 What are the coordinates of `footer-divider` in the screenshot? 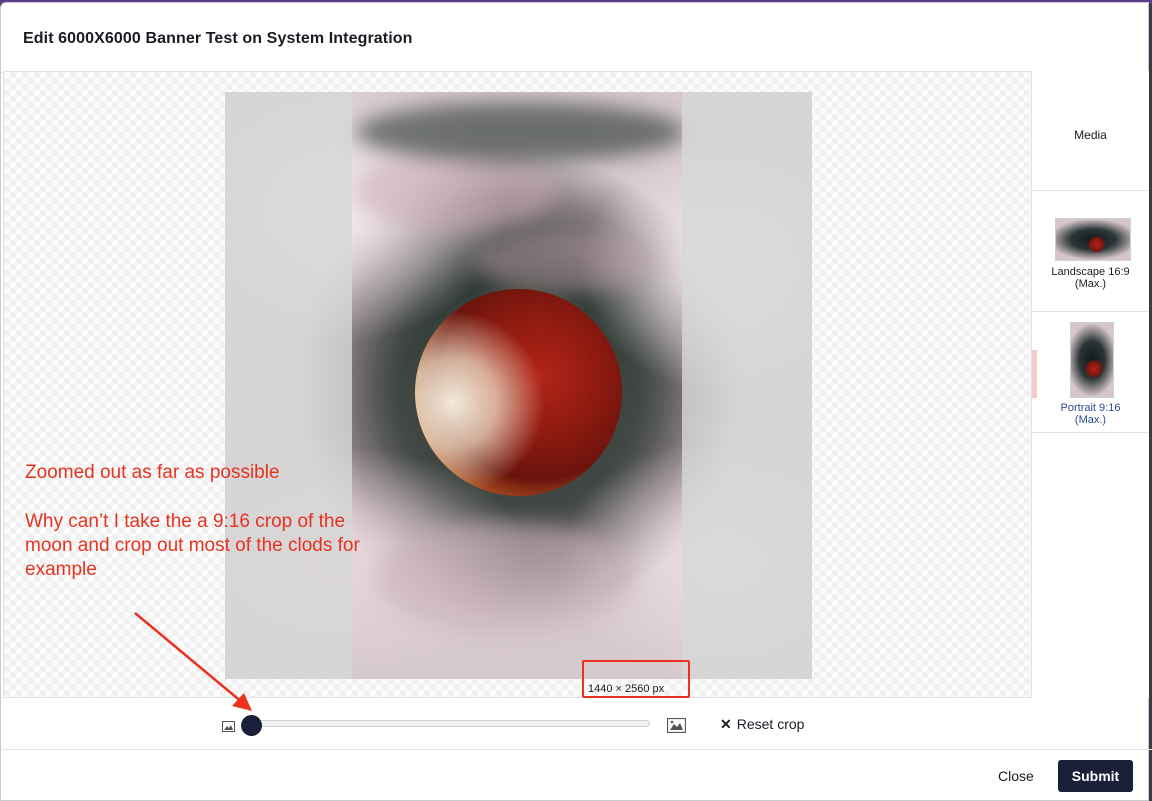 It's located at (576, 749).